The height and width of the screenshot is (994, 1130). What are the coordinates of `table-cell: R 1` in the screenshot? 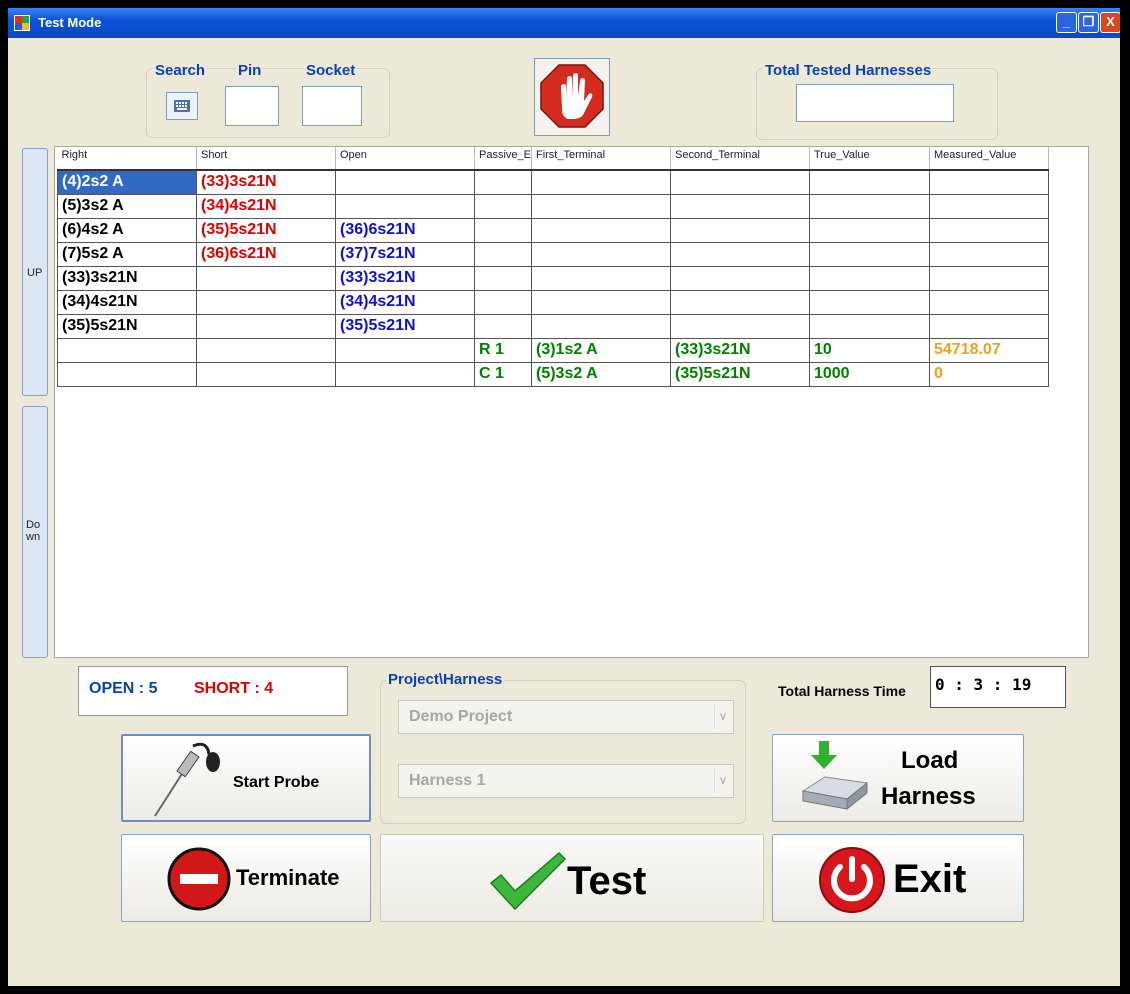 It's located at (503, 350).